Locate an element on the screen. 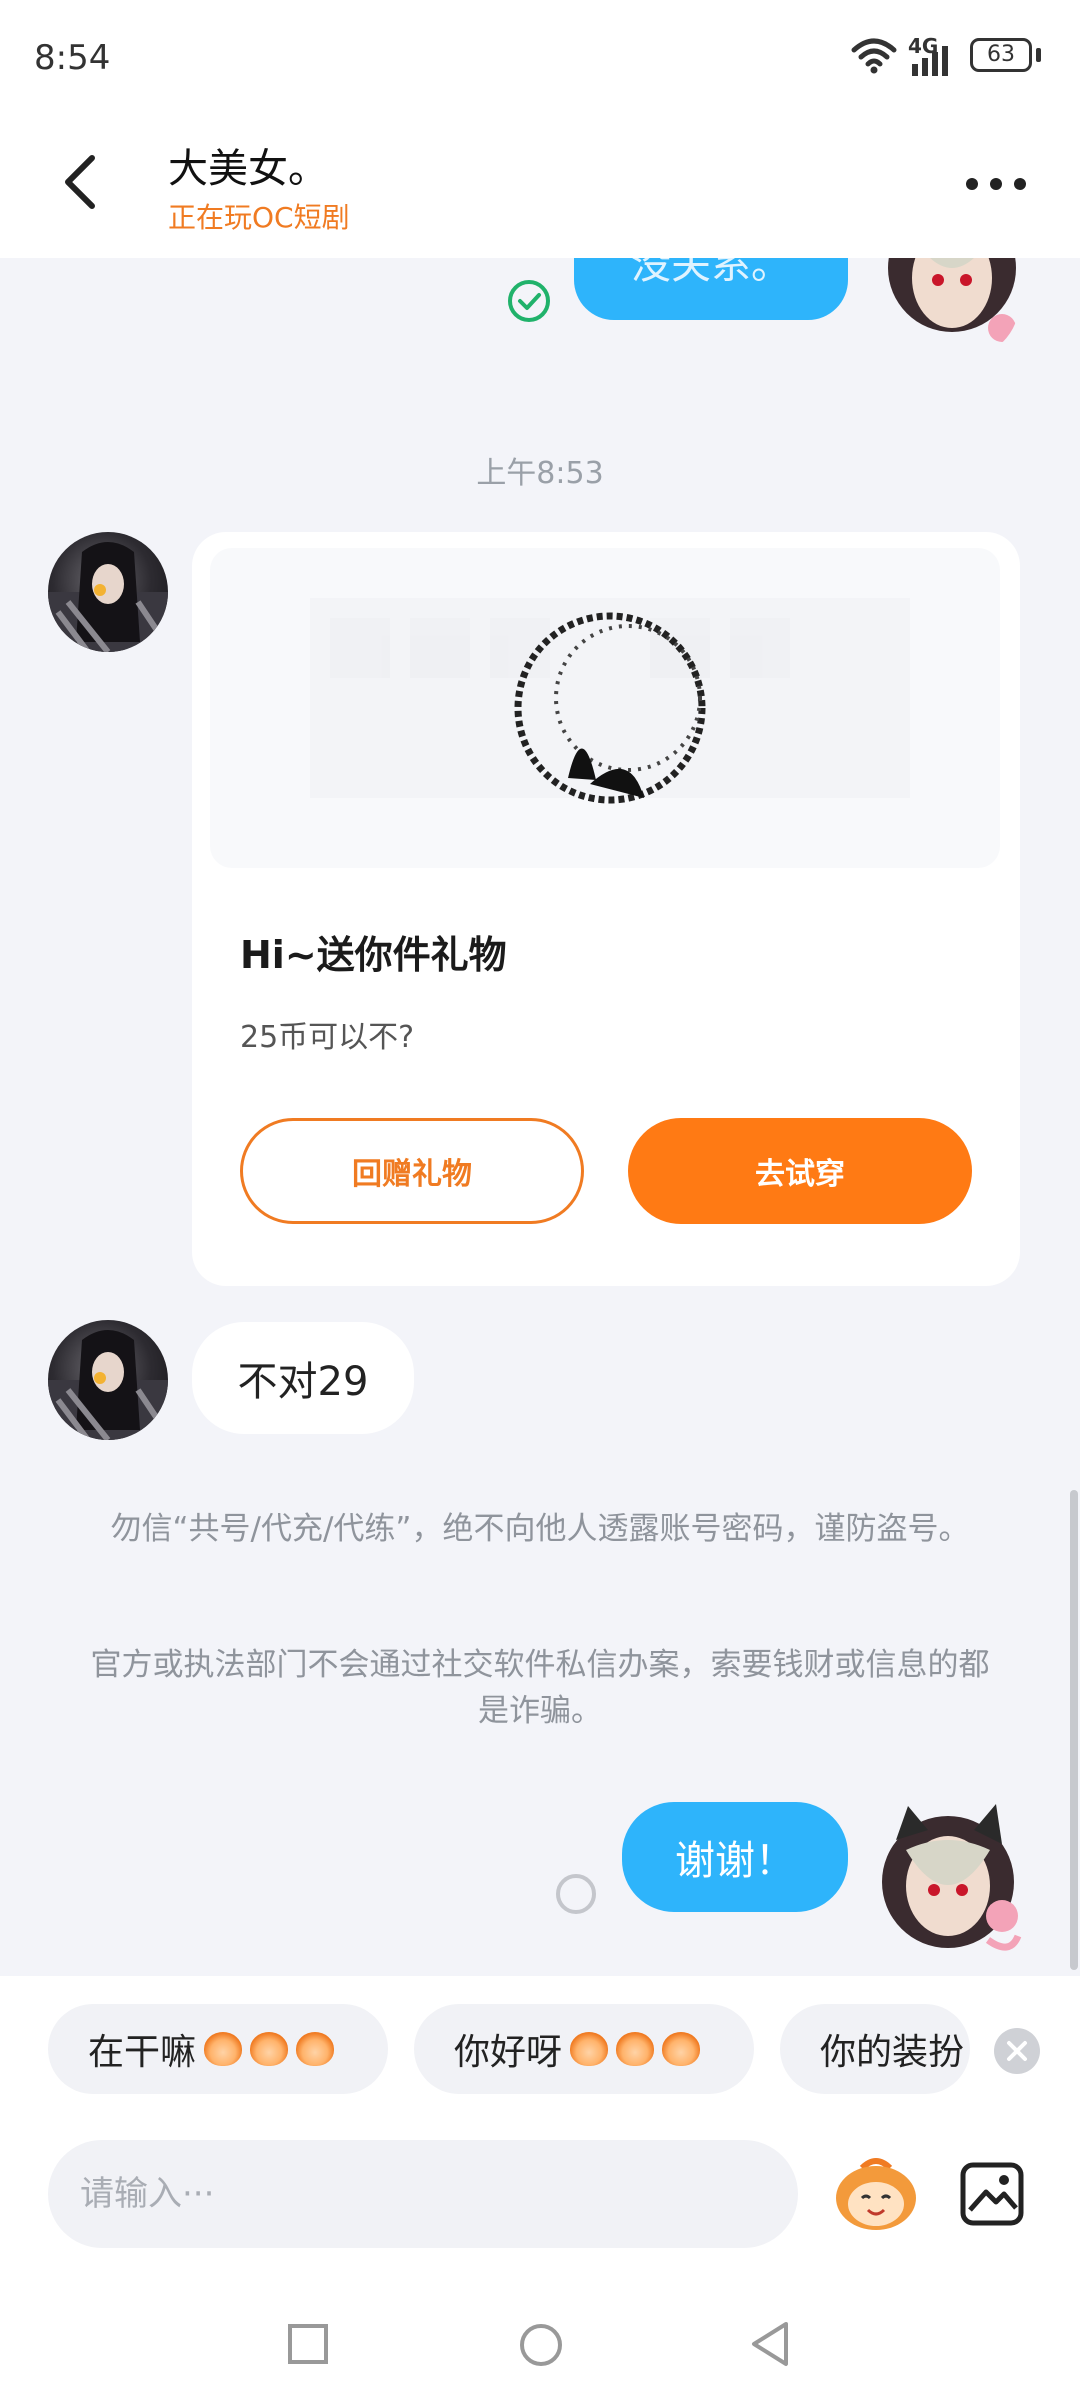  check-circle-icon is located at coordinates (529, 301).